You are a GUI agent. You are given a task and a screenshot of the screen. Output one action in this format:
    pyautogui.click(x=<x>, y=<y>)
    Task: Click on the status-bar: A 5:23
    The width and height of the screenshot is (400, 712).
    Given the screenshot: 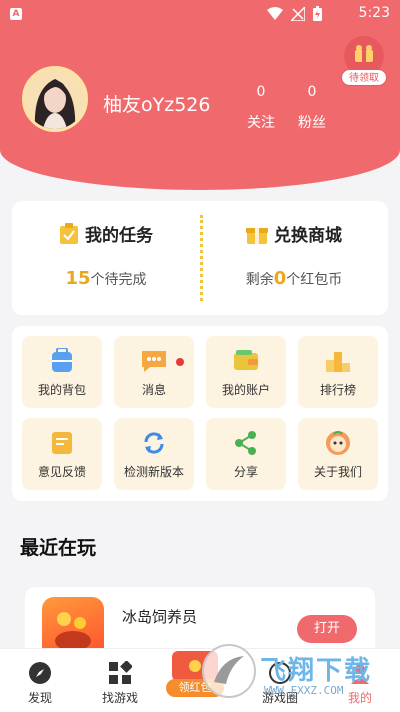 What is the action you would take?
    pyautogui.click(x=200, y=14)
    